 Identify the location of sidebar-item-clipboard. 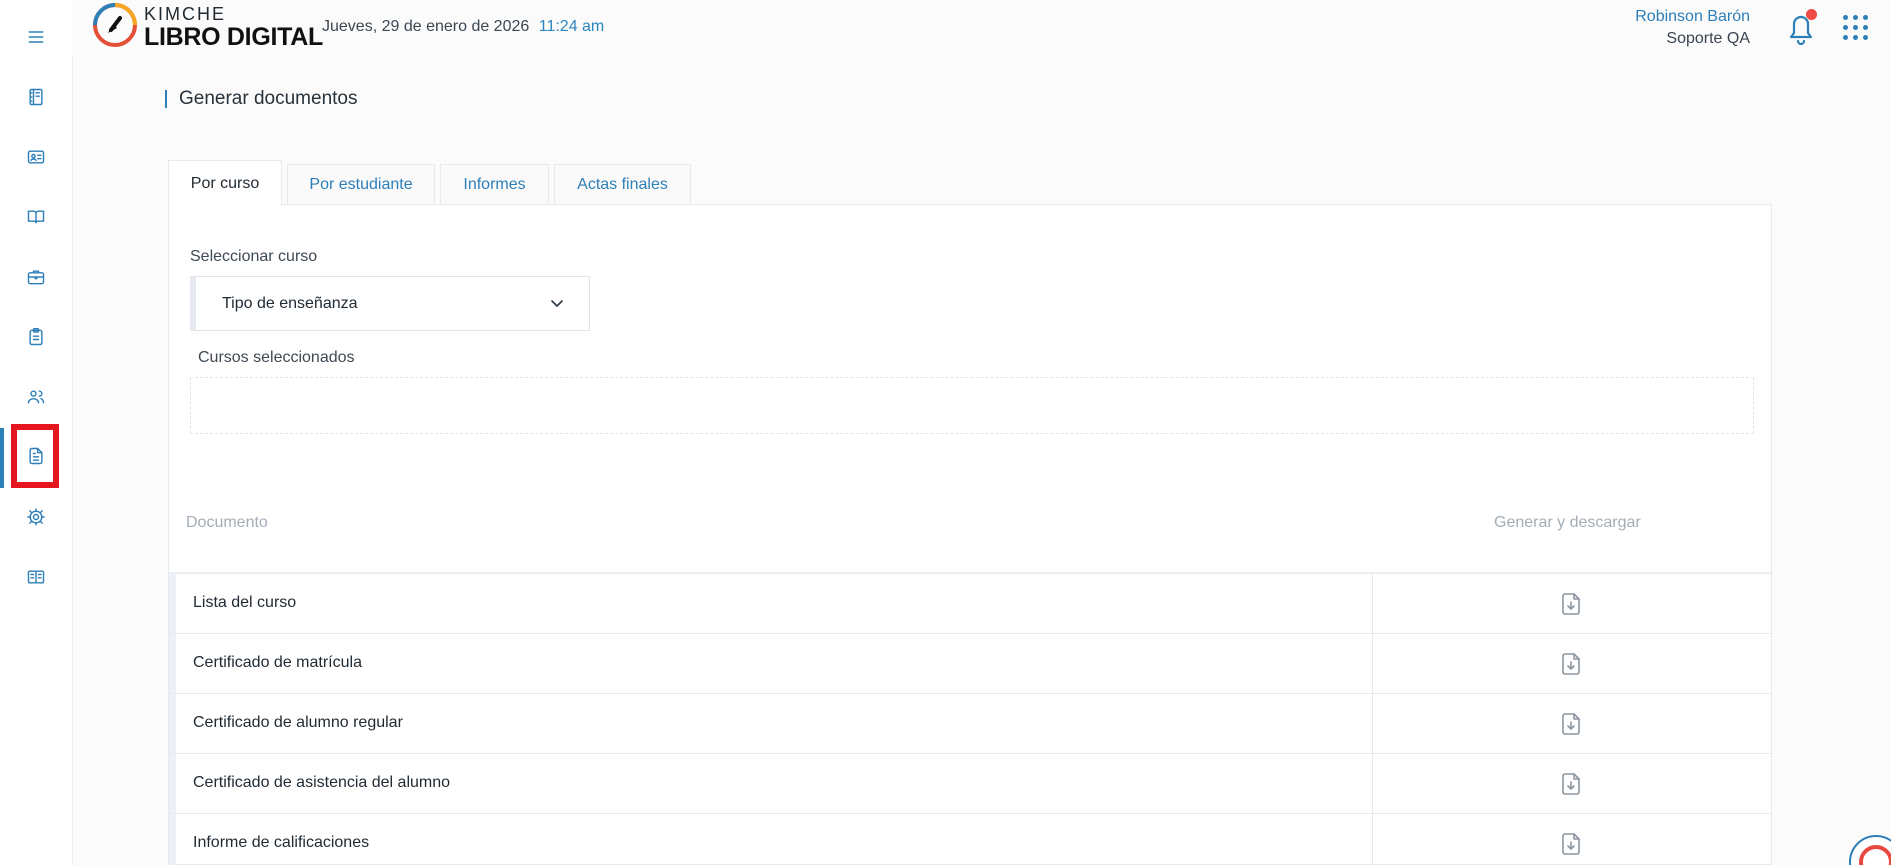
(36, 337).